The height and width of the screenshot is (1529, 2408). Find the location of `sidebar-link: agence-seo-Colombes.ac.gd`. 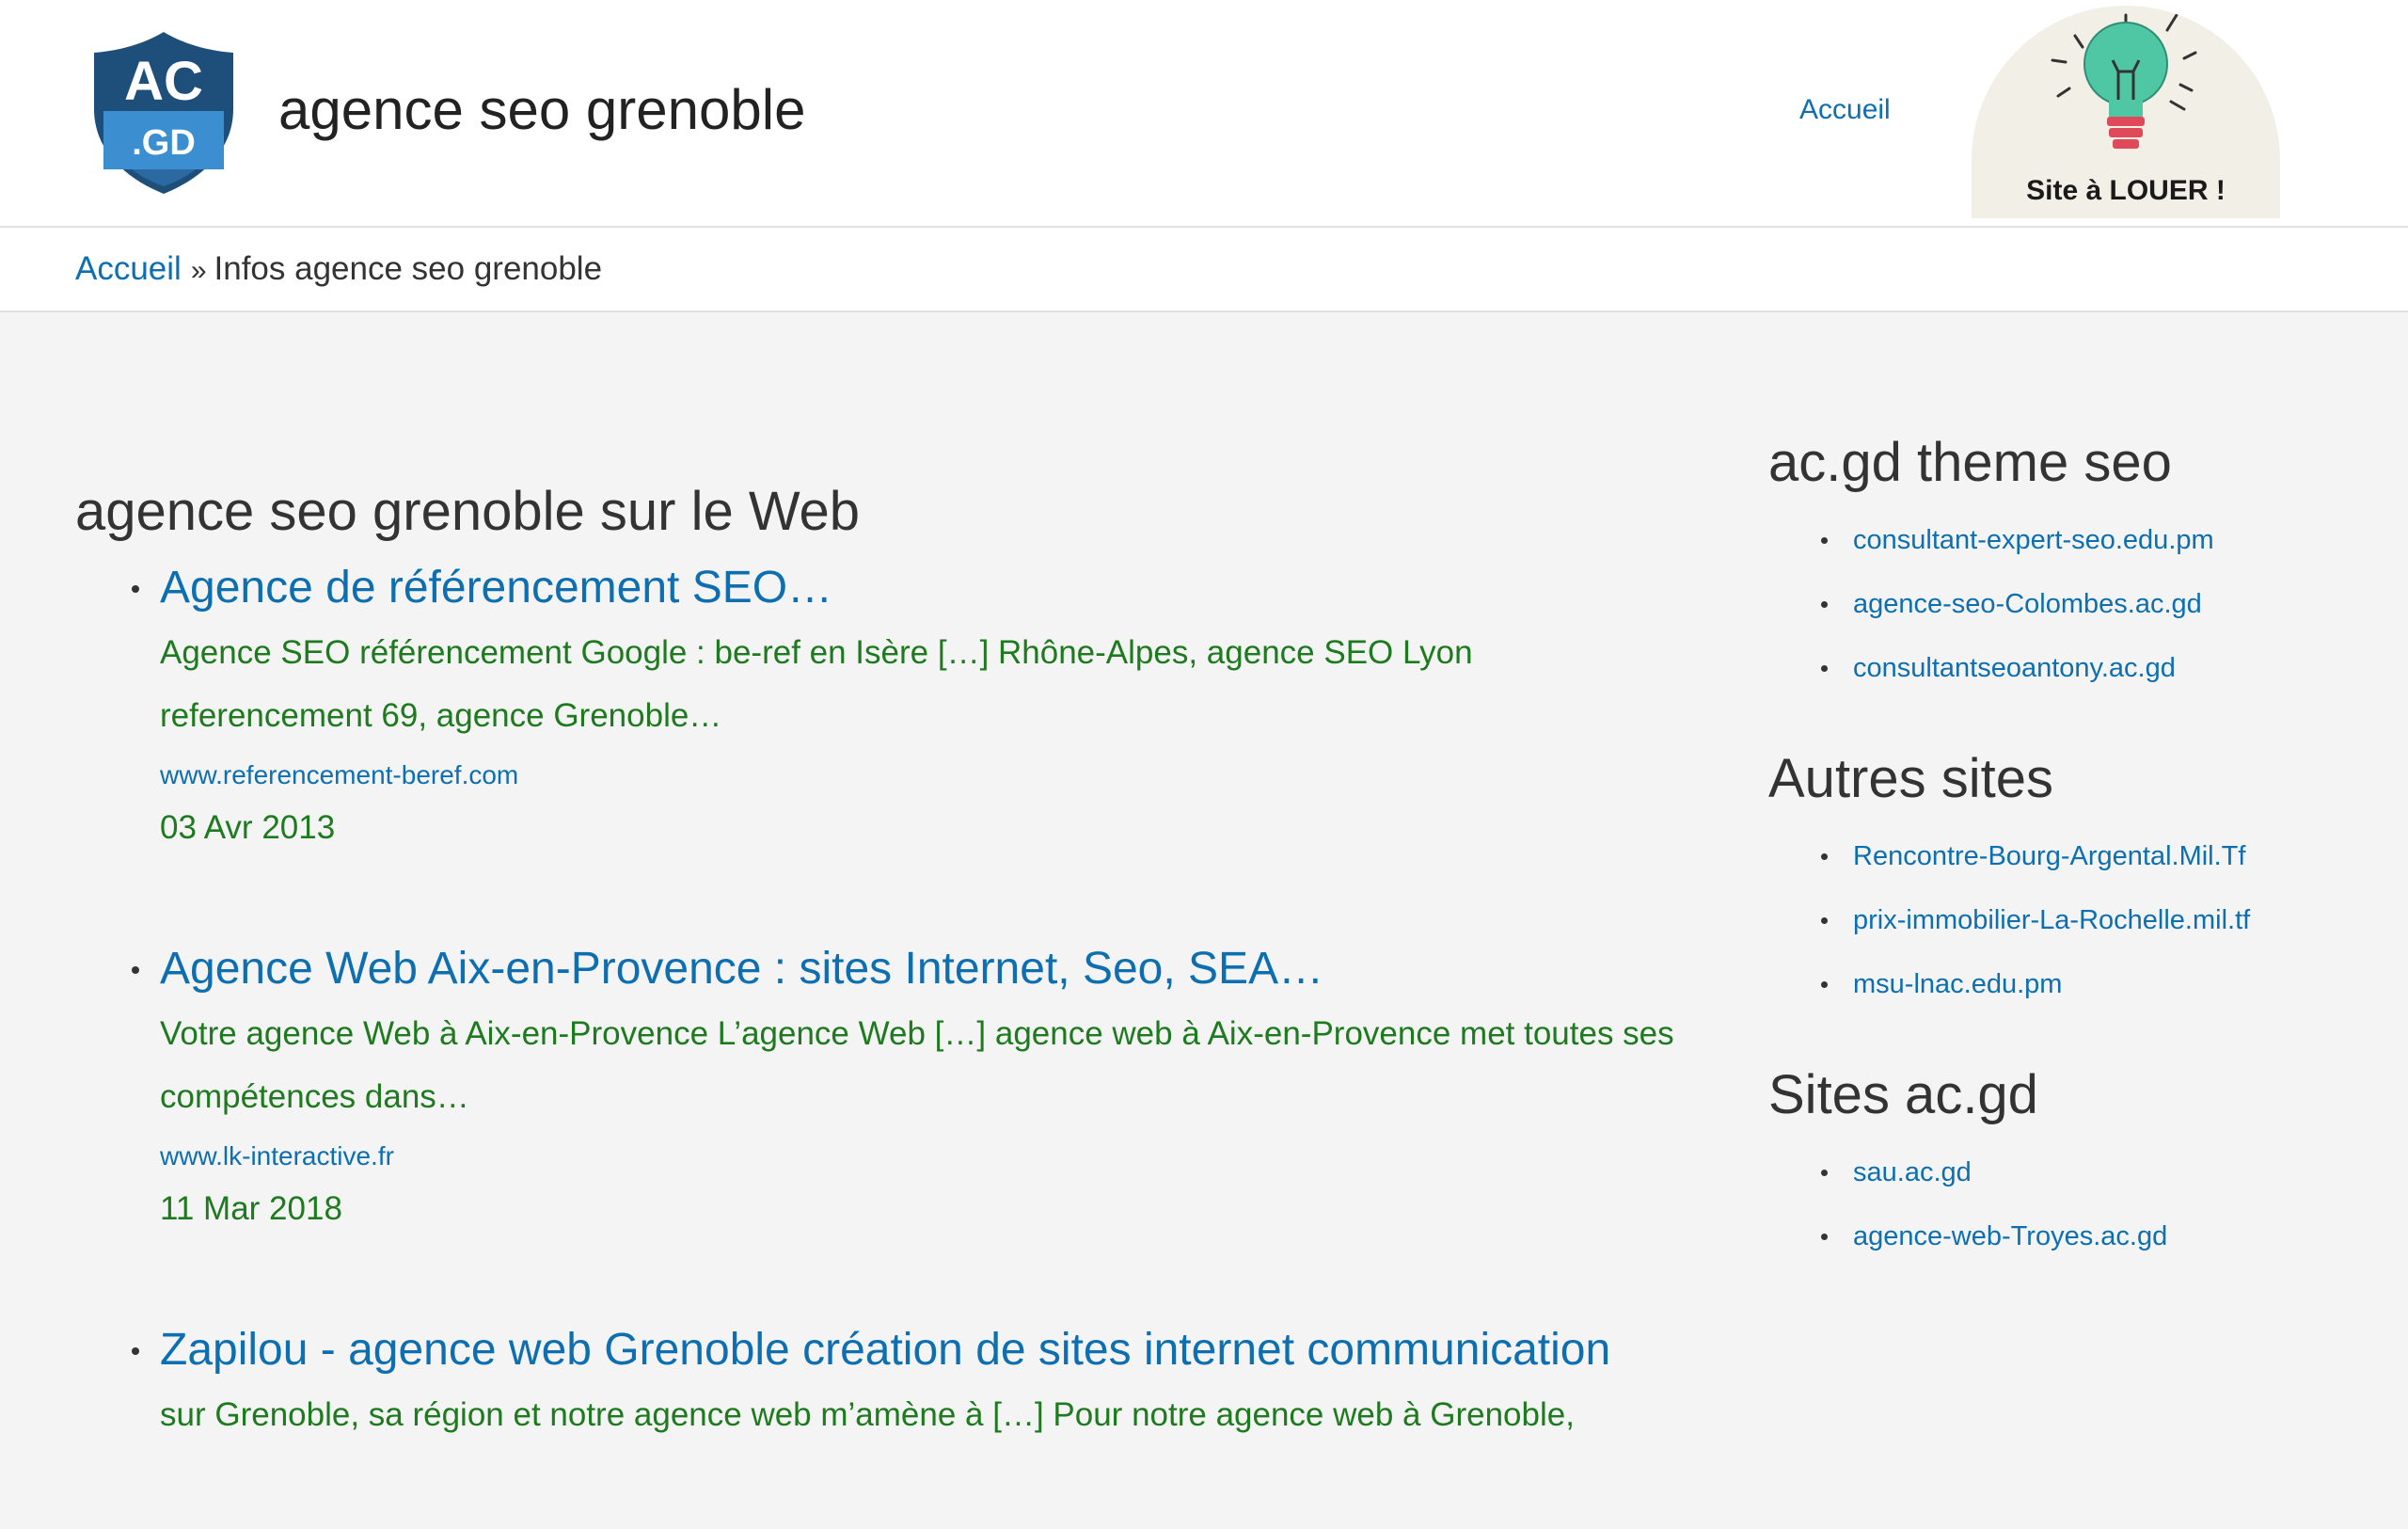

sidebar-link: agence-seo-Colombes.ac.gd is located at coordinates (2028, 604).